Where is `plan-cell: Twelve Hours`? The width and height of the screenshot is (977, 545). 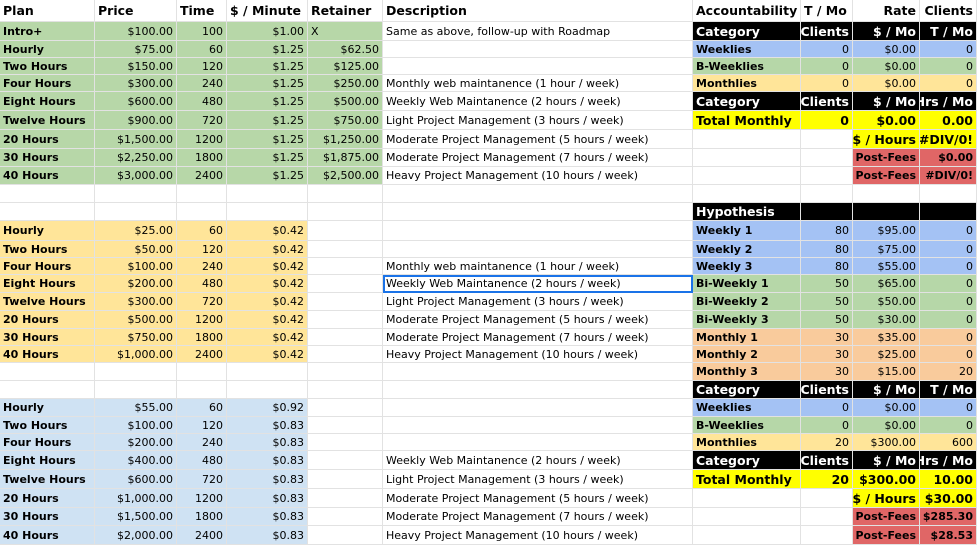 plan-cell: Twelve Hours is located at coordinates (47, 120).